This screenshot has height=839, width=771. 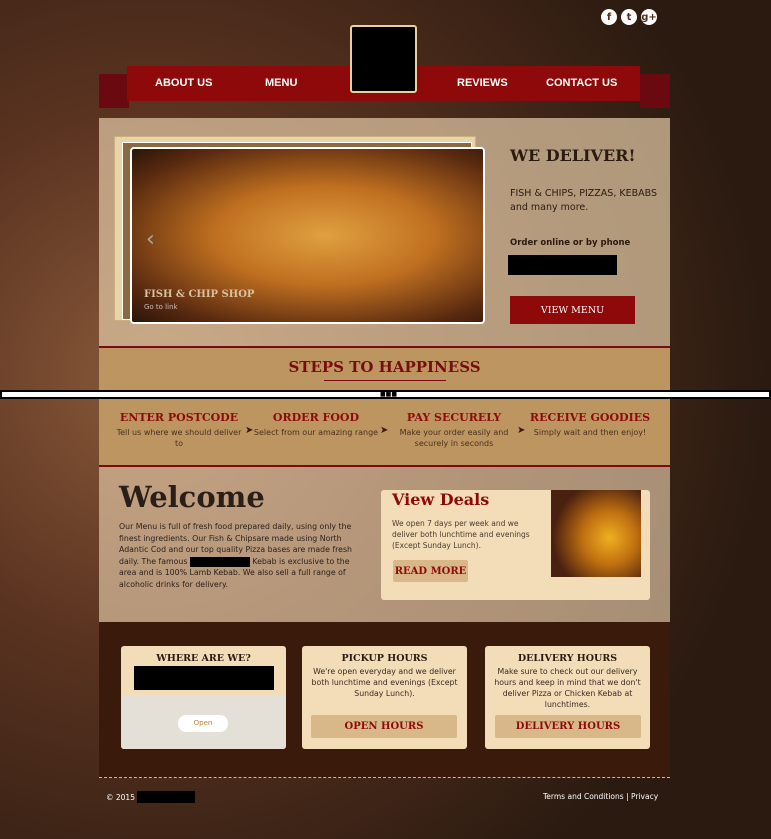 What do you see at coordinates (572, 310) in the screenshot?
I see `view-menu-button: VIEW MENU` at bounding box center [572, 310].